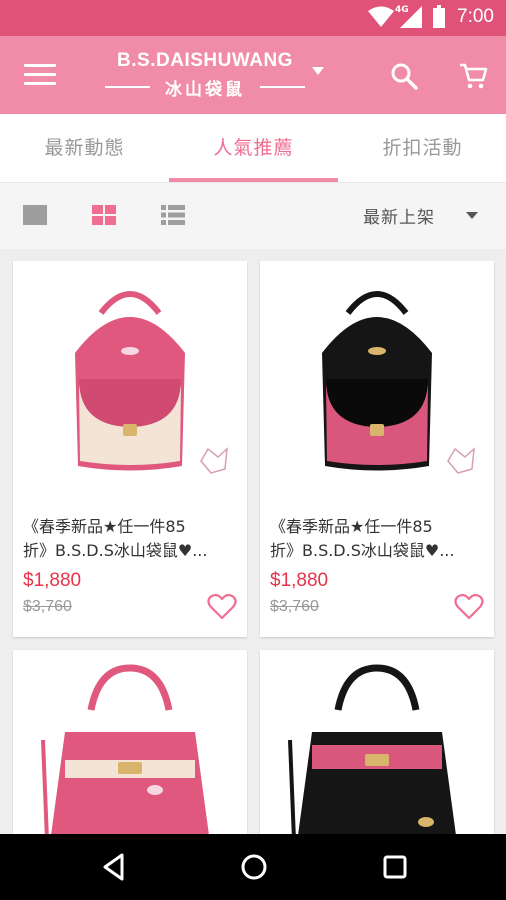  What do you see at coordinates (404, 76) in the screenshot?
I see `search-icon` at bounding box center [404, 76].